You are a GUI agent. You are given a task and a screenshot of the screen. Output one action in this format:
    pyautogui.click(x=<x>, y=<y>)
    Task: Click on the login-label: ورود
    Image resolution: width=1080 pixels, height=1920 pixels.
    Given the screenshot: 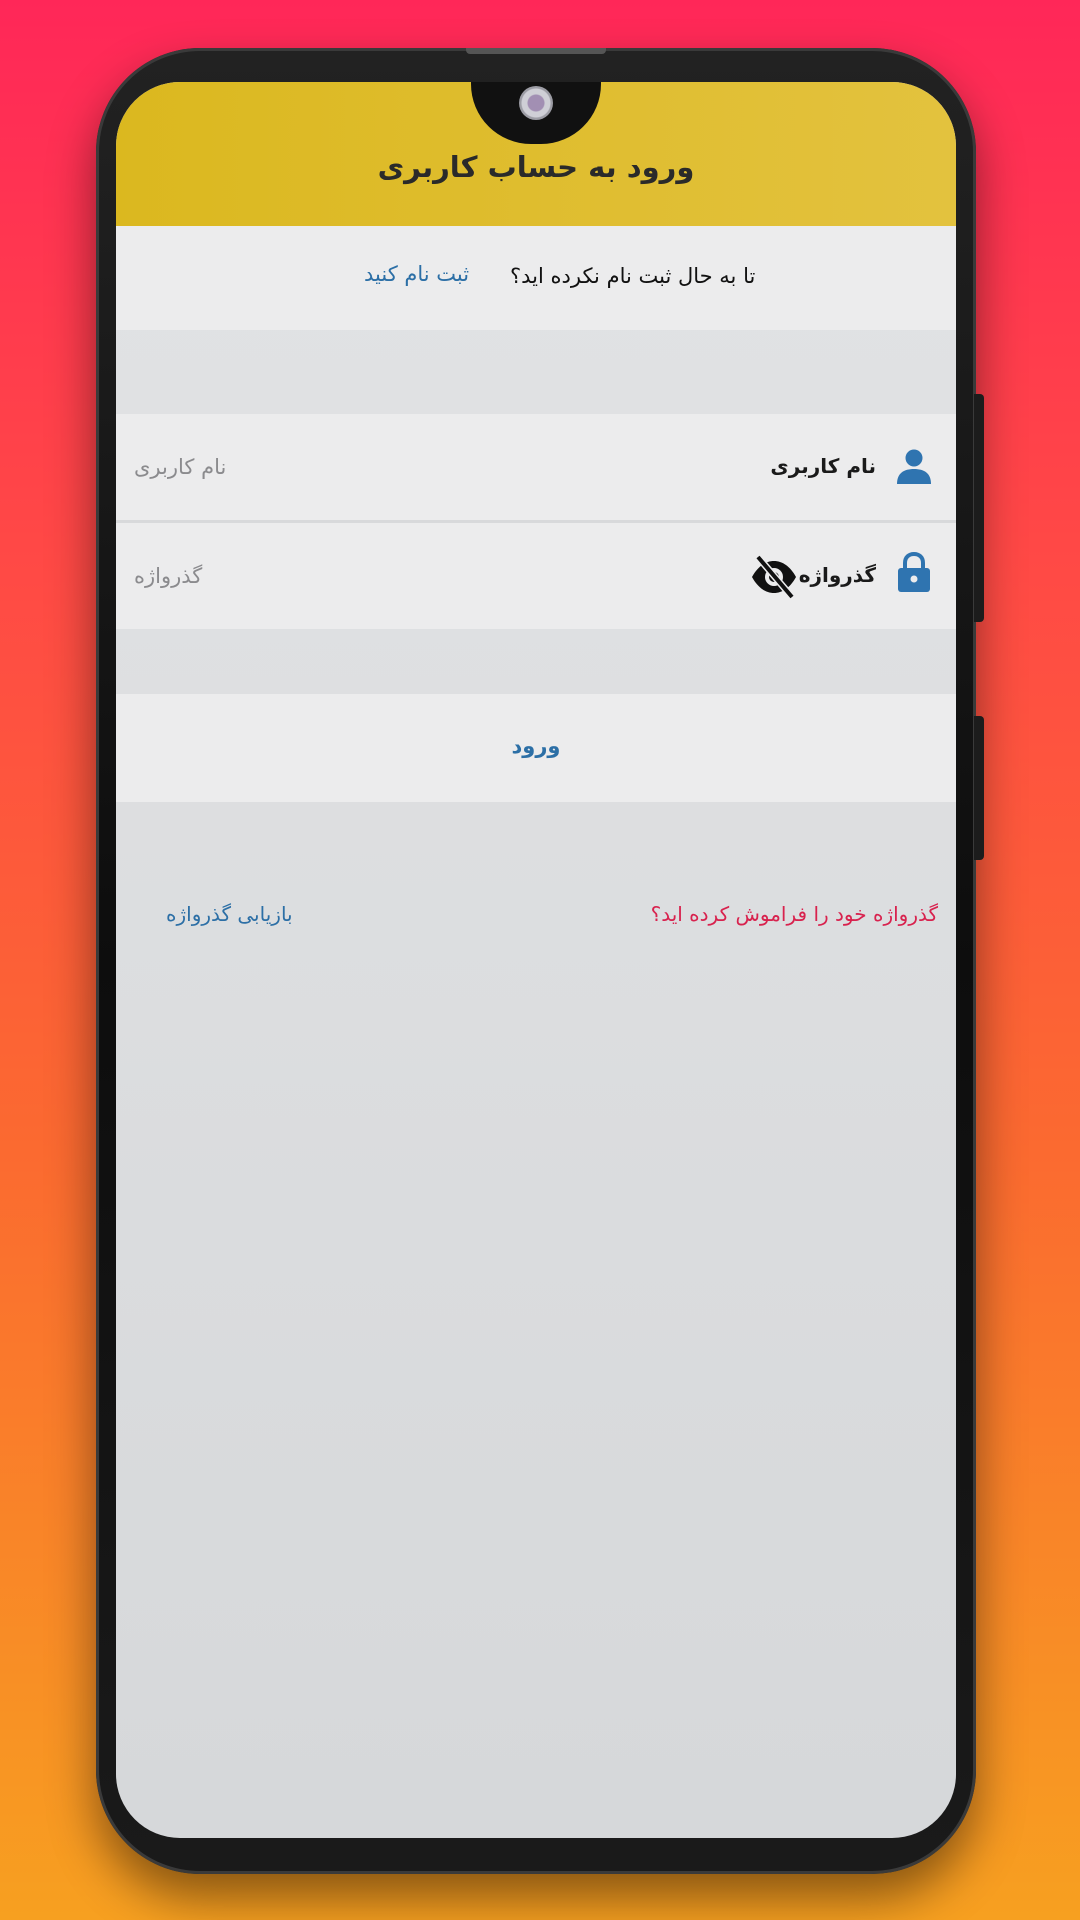 What is the action you would take?
    pyautogui.click(x=536, y=746)
    